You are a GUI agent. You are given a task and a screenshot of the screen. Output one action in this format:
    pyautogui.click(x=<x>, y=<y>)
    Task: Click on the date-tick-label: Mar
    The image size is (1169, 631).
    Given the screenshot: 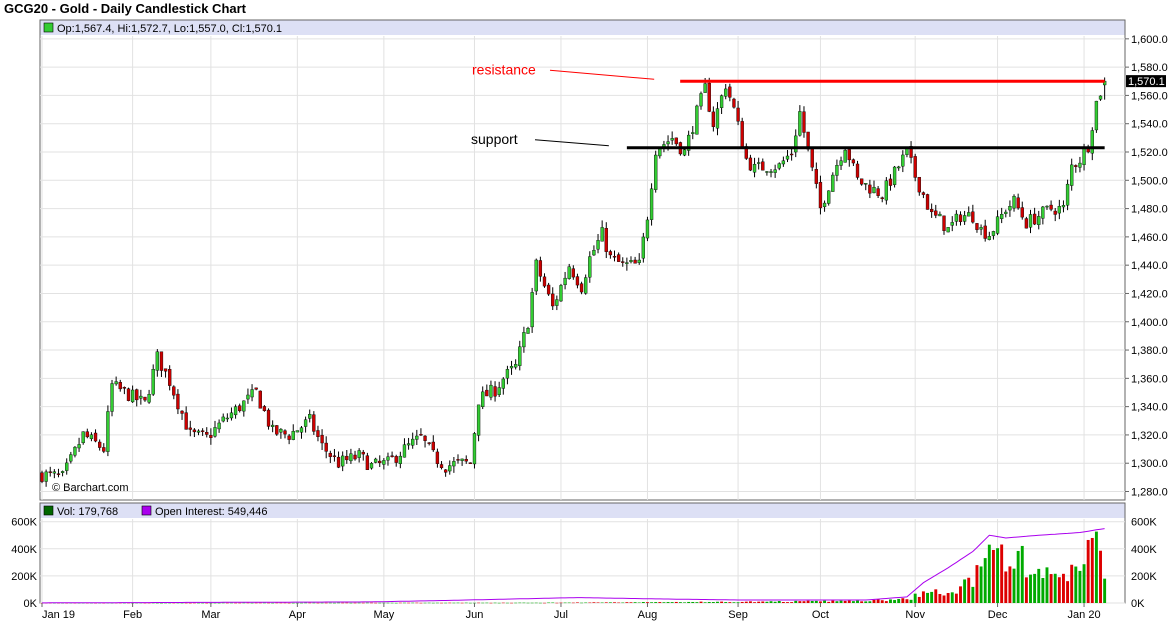 What is the action you would take?
    pyautogui.click(x=210, y=615)
    